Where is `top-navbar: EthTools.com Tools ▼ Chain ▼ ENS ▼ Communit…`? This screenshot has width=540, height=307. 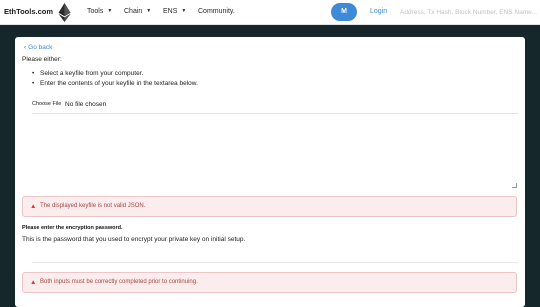 top-navbar: EthTools.com Tools ▼ Chain ▼ ENS ▼ Communit… is located at coordinates (270, 12).